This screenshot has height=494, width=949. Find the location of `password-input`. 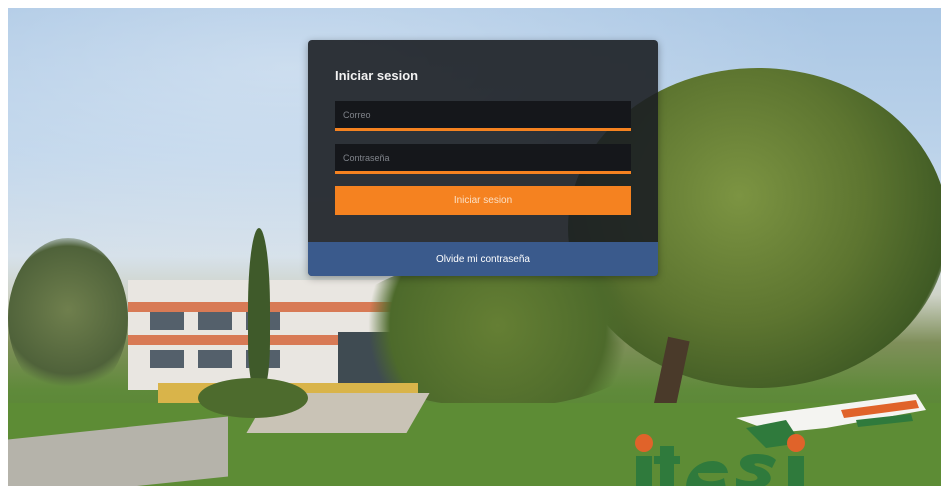

password-input is located at coordinates (483, 157).